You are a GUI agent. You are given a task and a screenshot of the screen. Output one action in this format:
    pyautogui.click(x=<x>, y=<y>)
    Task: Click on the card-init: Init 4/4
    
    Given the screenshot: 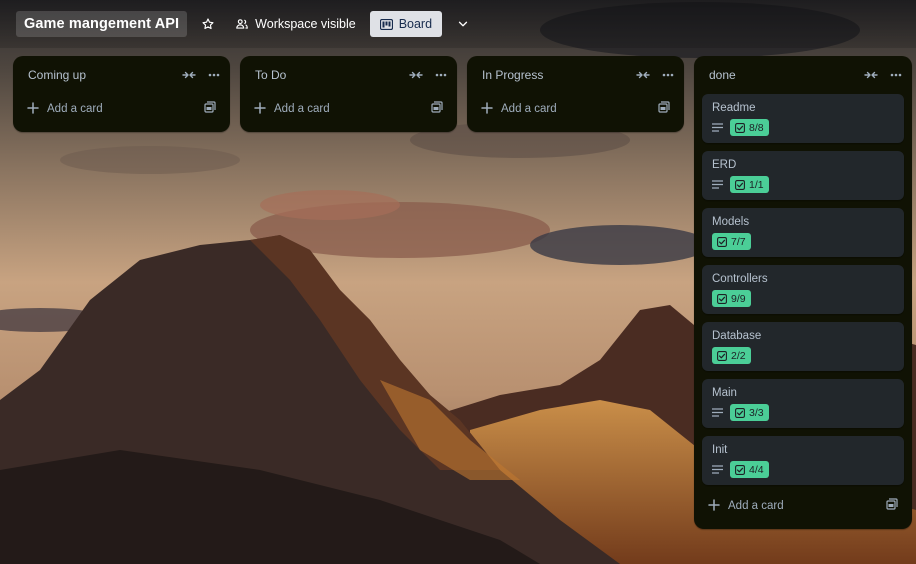 What is the action you would take?
    pyautogui.click(x=803, y=460)
    